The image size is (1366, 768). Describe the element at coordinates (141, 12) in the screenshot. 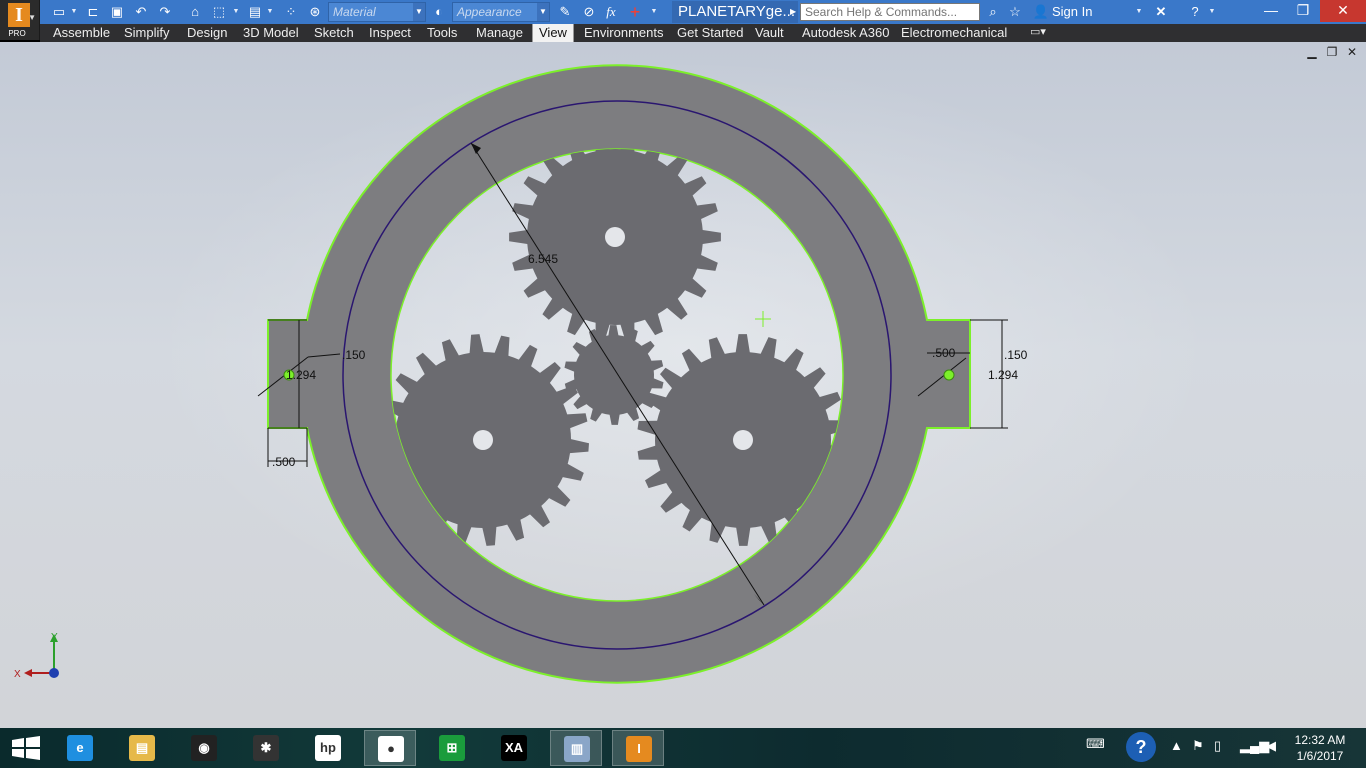

I see `undo-icon: ↶` at that location.